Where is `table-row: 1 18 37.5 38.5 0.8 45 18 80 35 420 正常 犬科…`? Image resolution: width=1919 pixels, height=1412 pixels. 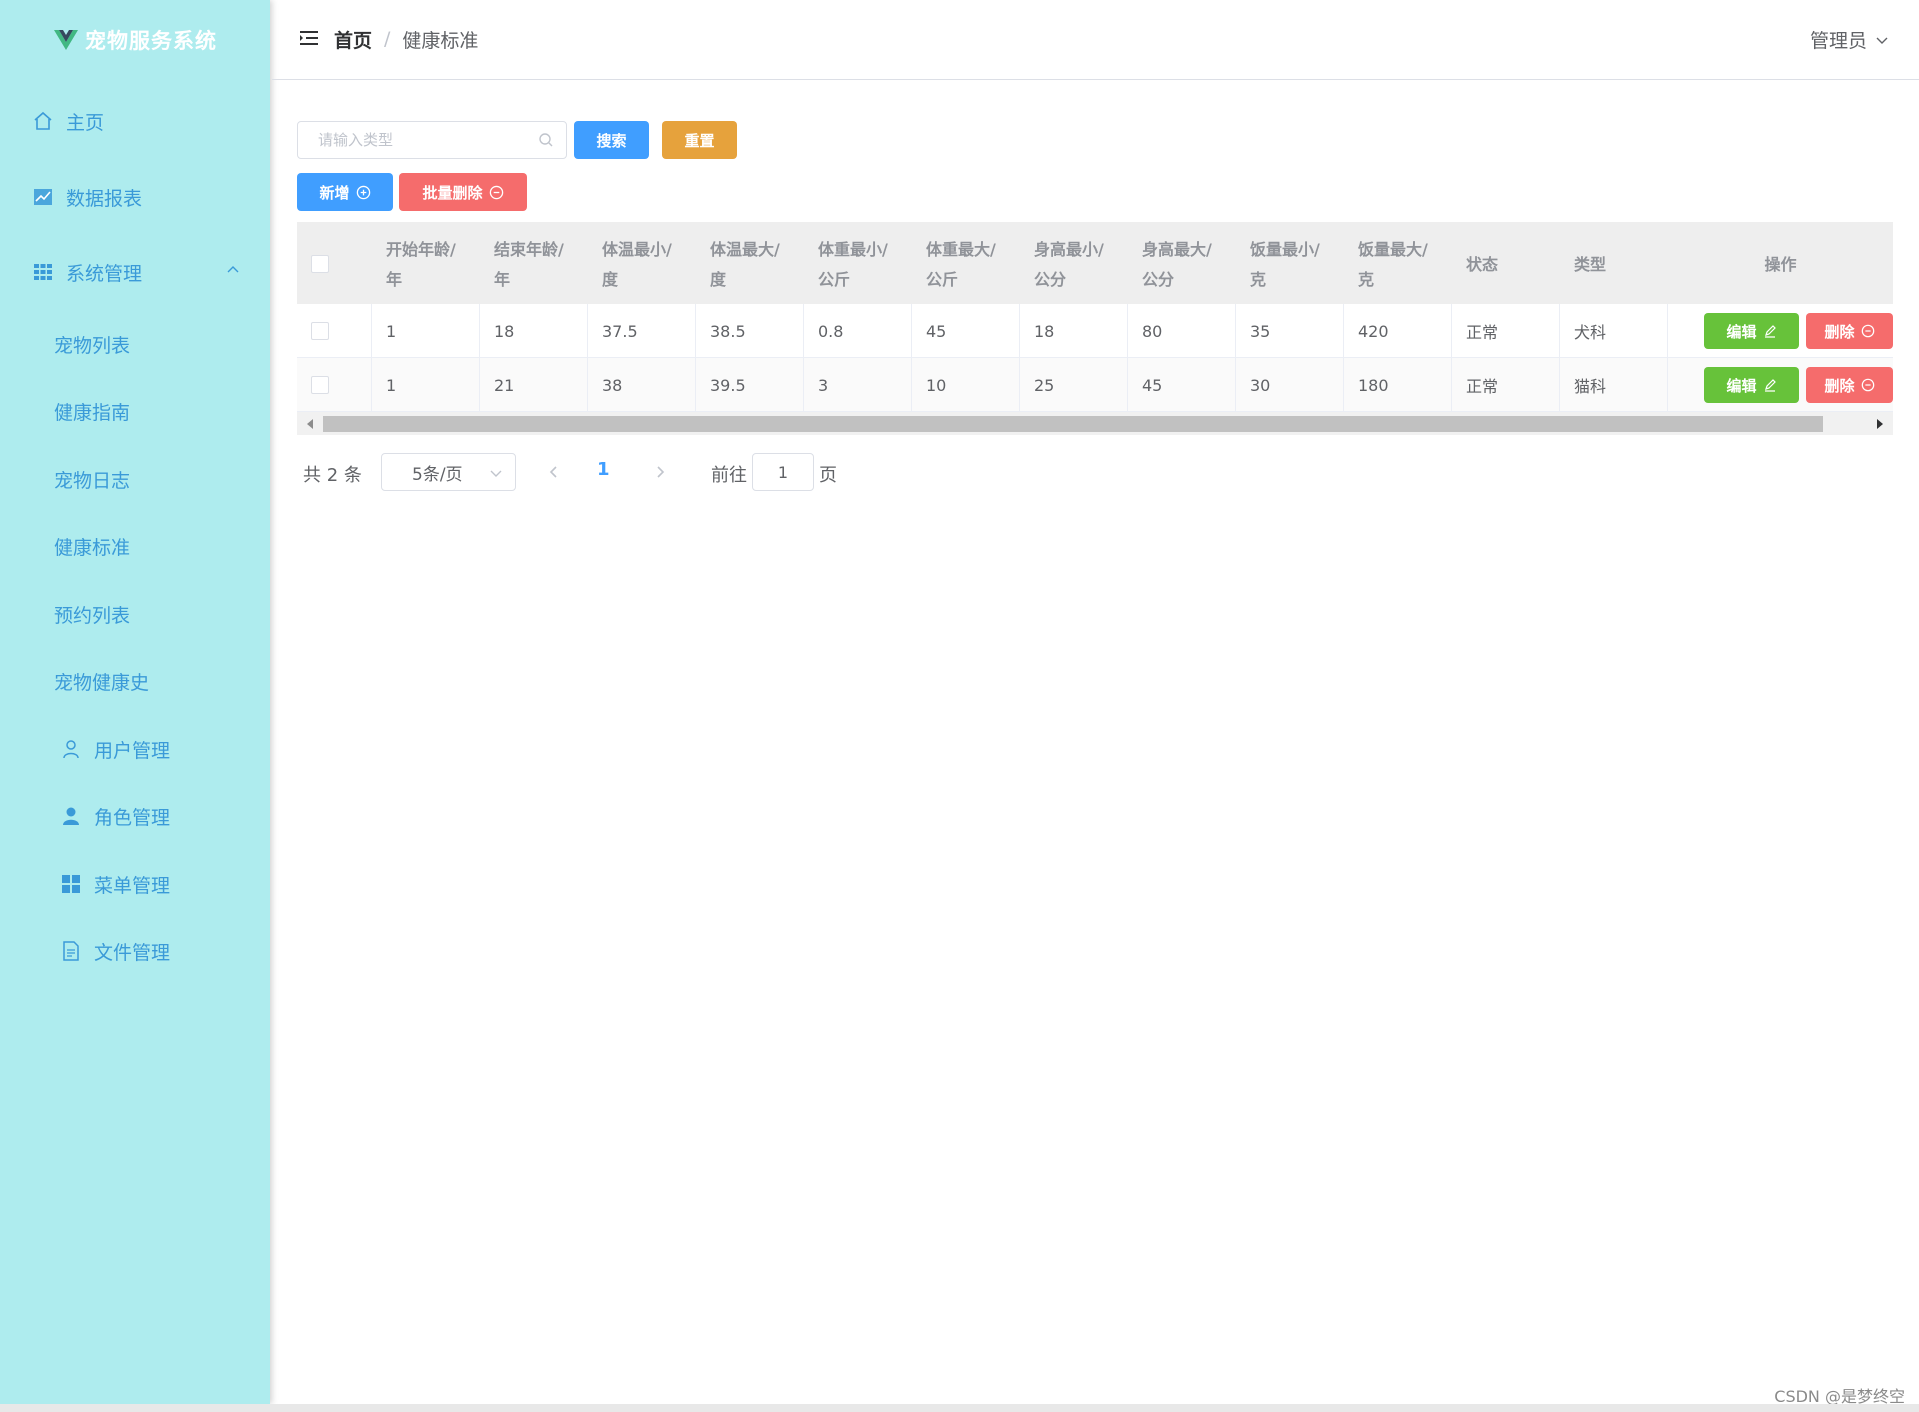
table-row: 1 18 37.5 38.5 0.8 45 18 80 35 420 正常 犬科… is located at coordinates (1095, 331).